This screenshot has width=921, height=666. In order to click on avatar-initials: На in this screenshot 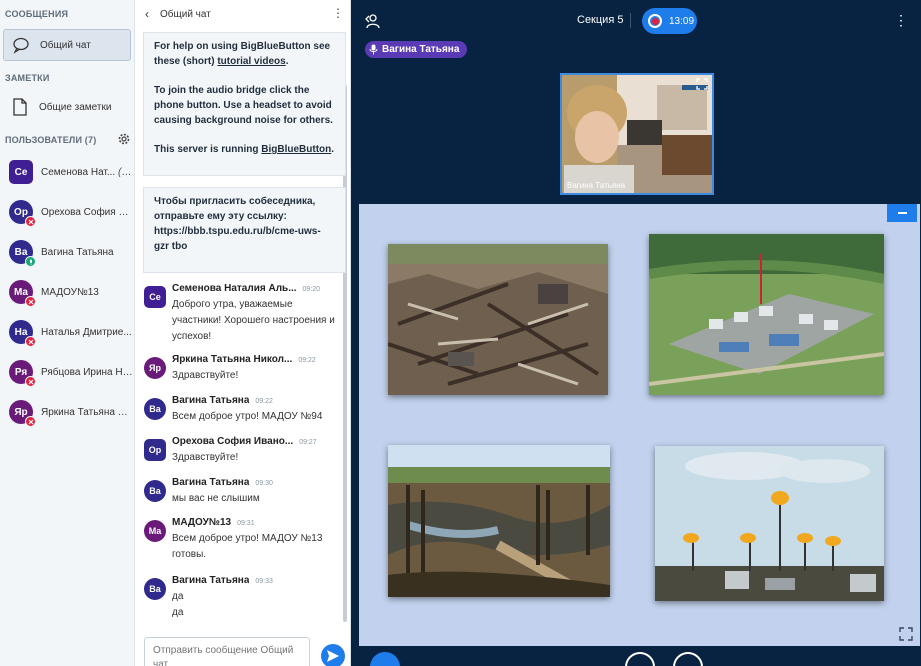, I will do `click(21, 332)`.